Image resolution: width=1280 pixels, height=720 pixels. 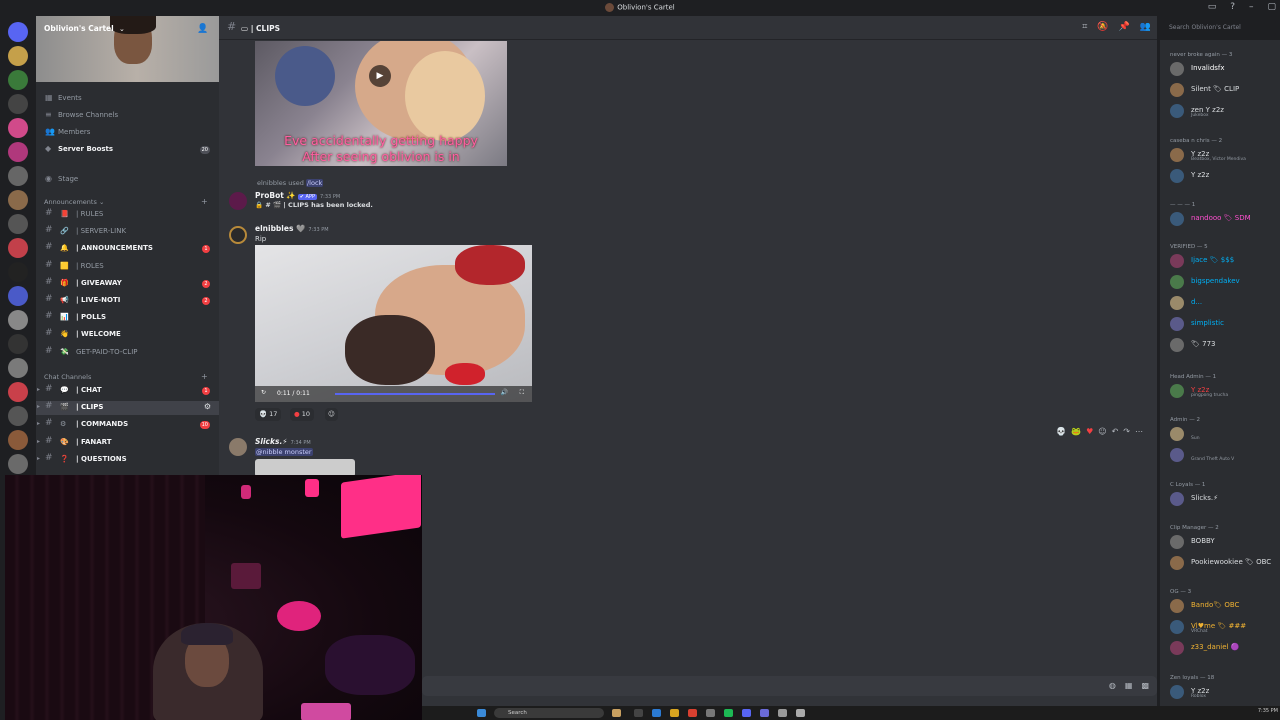 What do you see at coordinates (1084, 27) in the screenshot?
I see `threads-icon: ⌗` at bounding box center [1084, 27].